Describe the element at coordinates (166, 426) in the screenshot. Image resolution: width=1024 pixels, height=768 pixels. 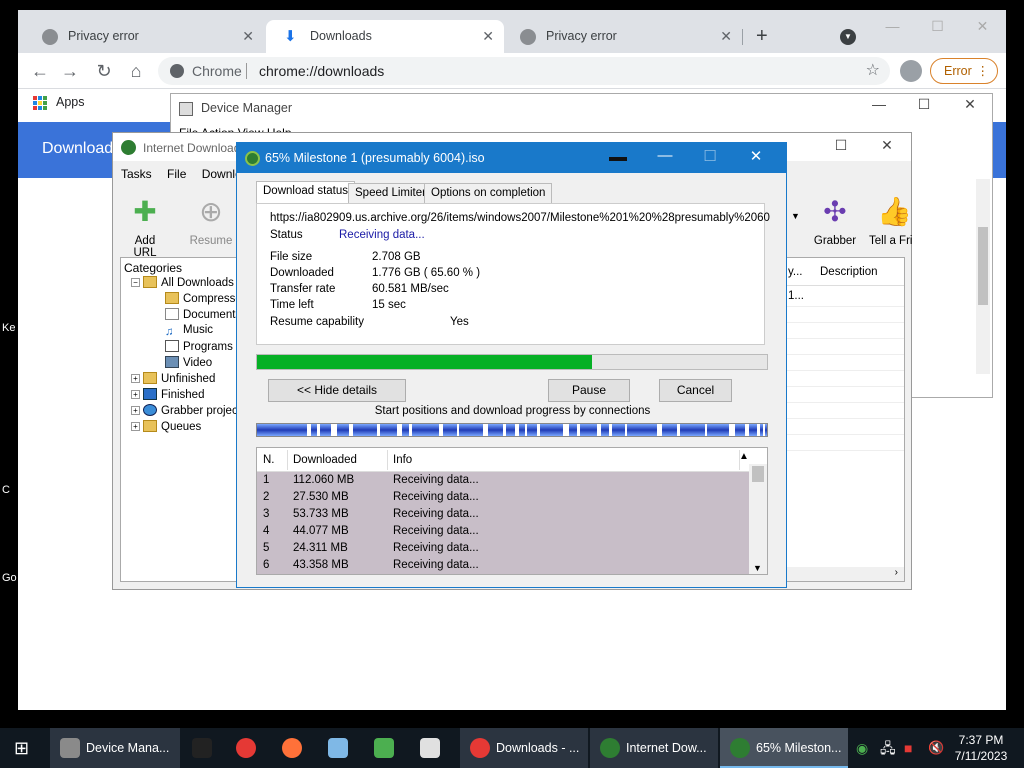
I see `category-queues: + Queues` at that location.